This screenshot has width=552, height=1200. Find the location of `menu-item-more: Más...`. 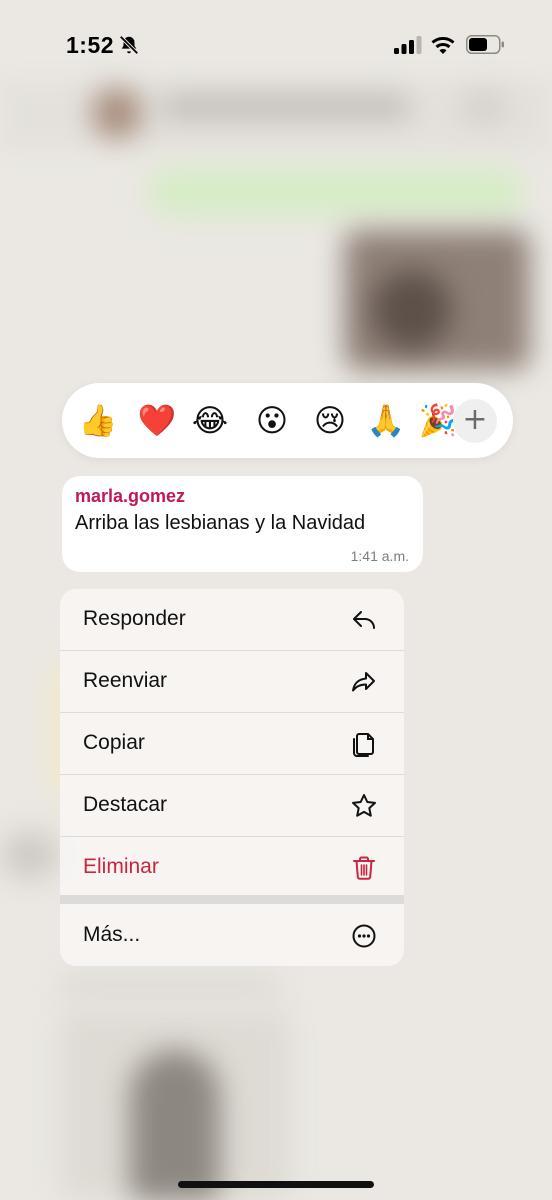

menu-item-more: Más... is located at coordinates (232, 935).